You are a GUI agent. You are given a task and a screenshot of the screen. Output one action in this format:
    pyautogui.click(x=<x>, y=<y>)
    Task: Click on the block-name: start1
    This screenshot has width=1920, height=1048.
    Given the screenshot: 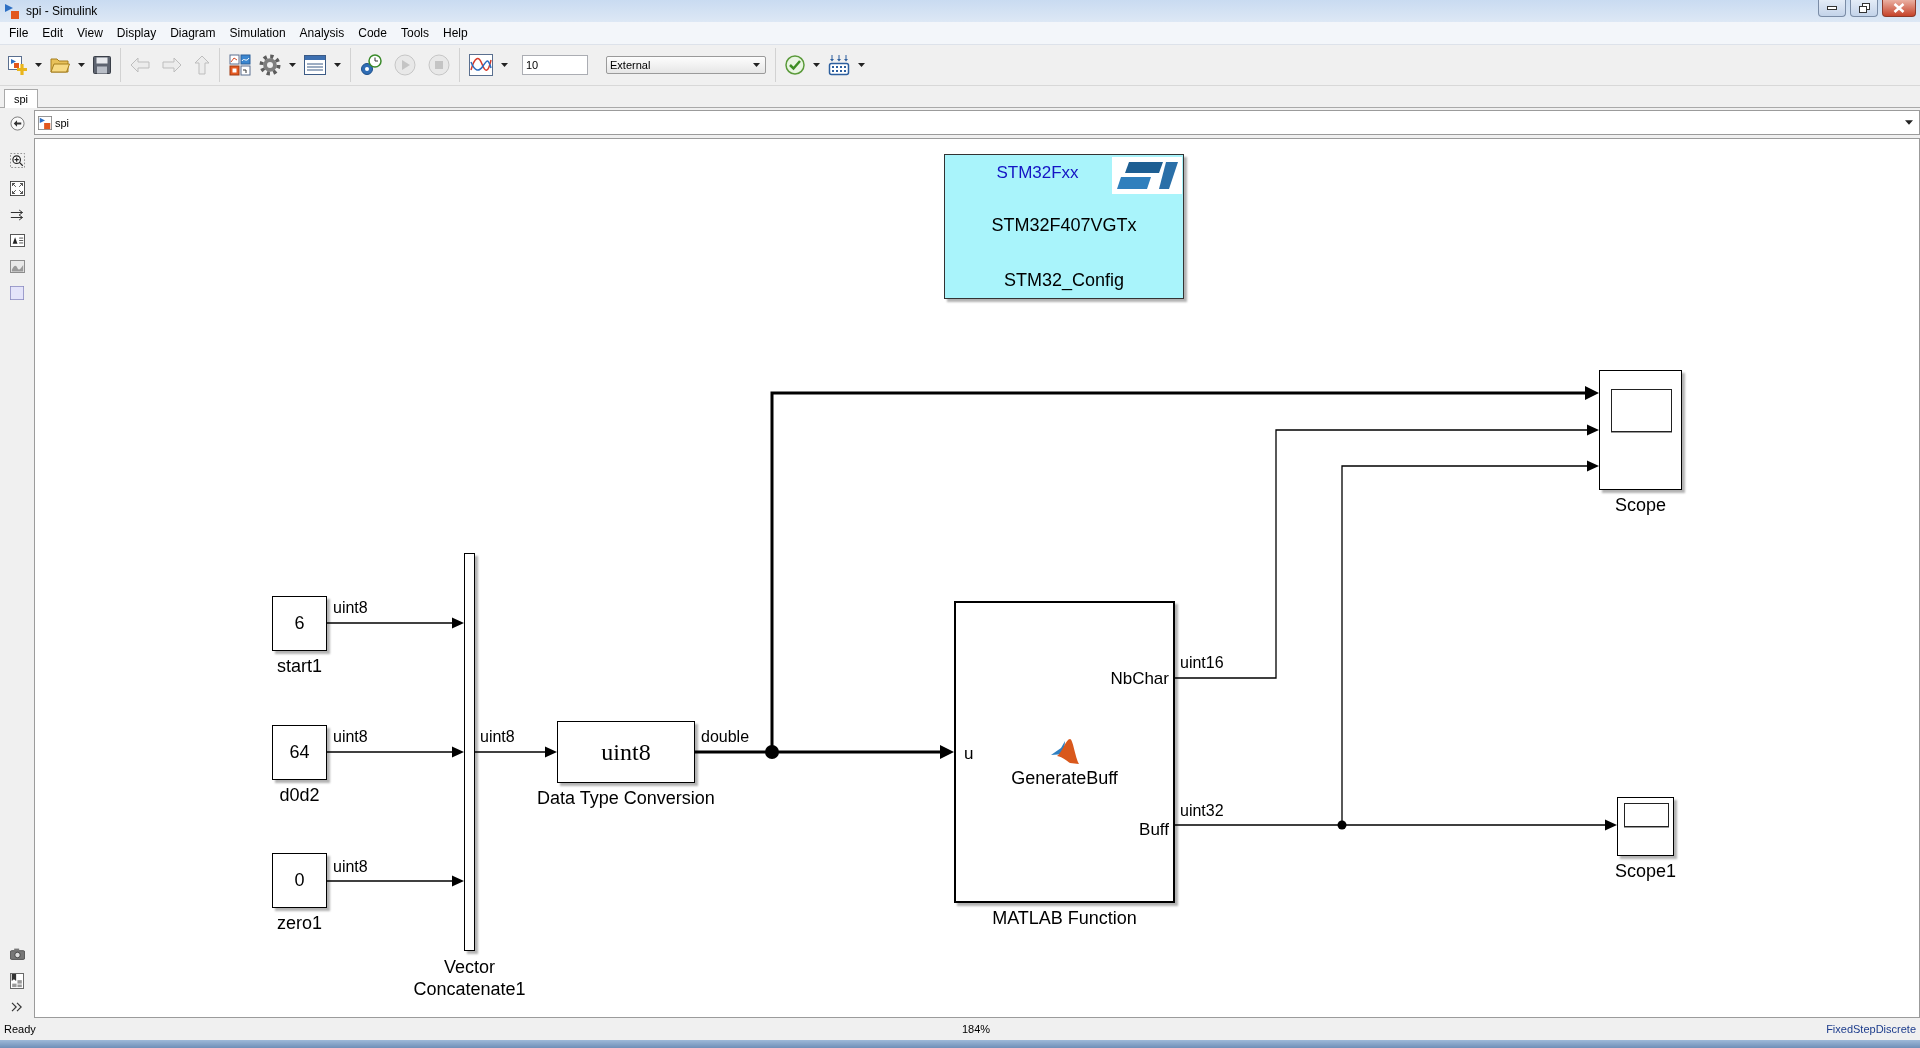 What is the action you would take?
    pyautogui.click(x=299, y=666)
    